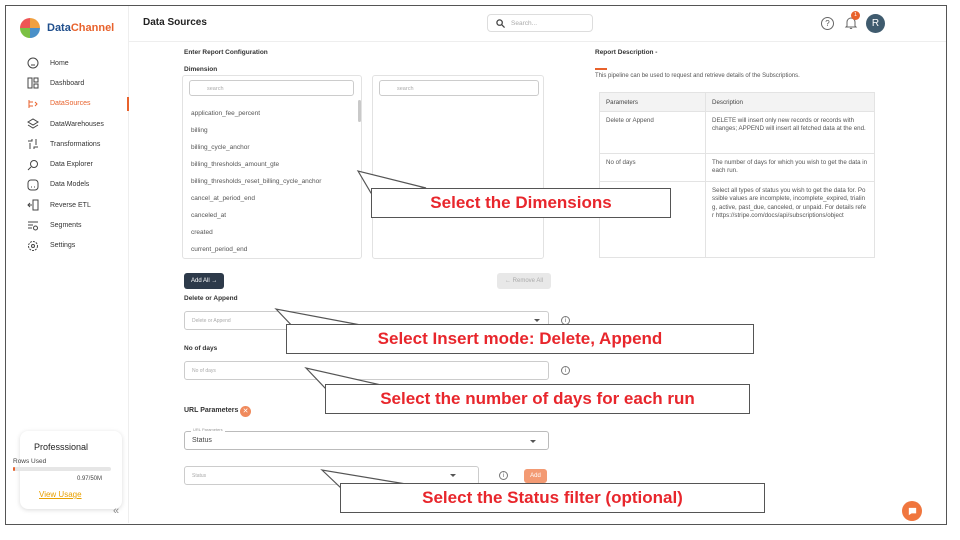 Image resolution: width=960 pixels, height=540 pixels. What do you see at coordinates (211, 410) in the screenshot?
I see `url-parameters-label: URL Parameters` at bounding box center [211, 410].